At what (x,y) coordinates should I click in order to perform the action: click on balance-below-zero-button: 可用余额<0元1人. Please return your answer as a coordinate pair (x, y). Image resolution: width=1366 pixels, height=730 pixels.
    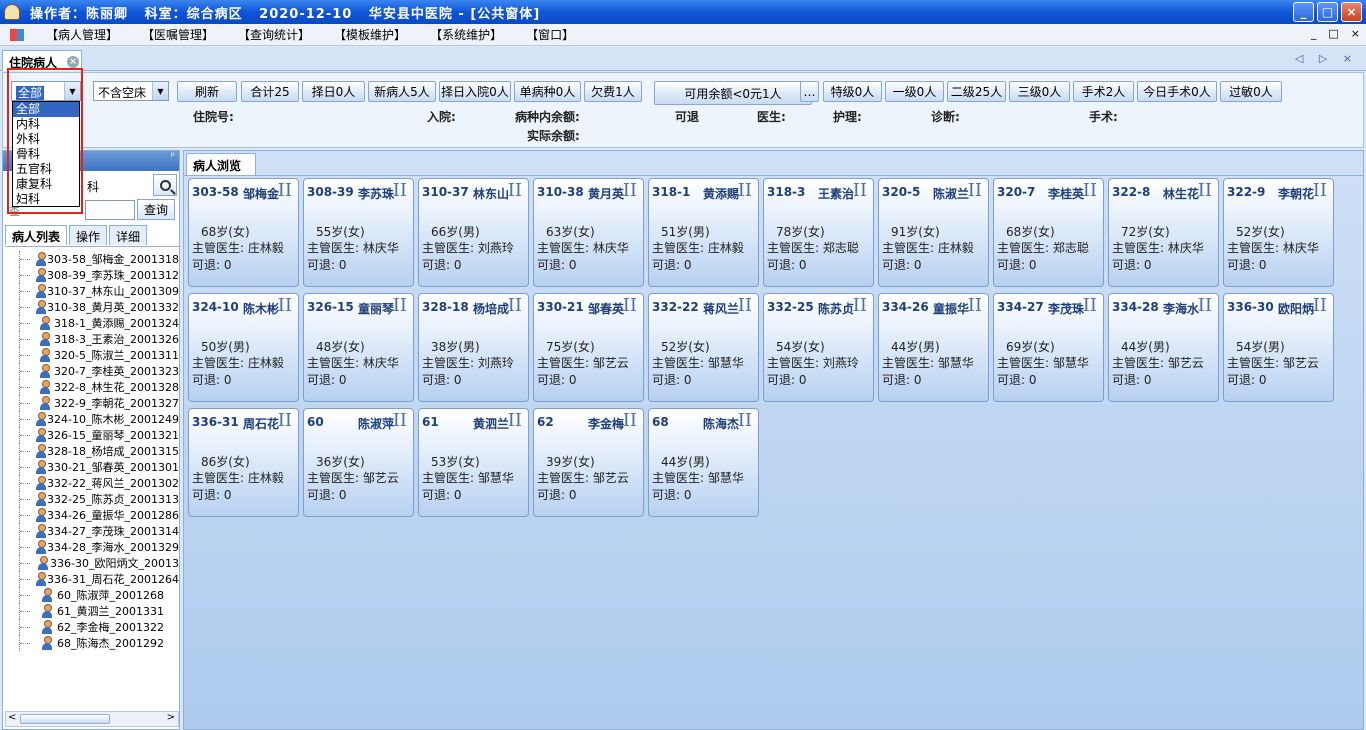
    Looking at the image, I should click on (733, 93).